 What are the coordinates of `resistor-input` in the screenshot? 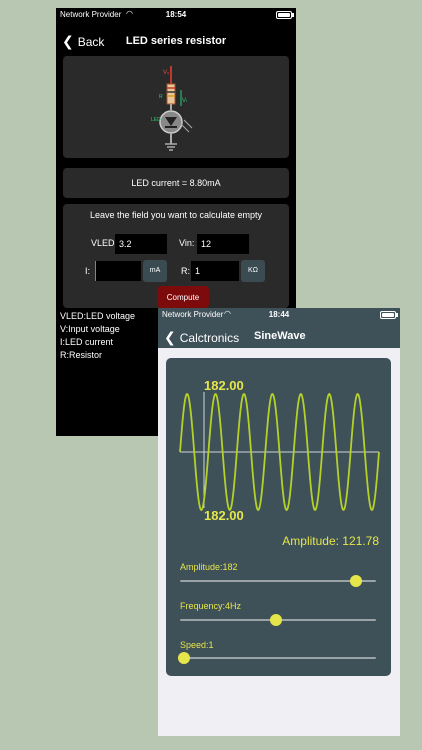 It's located at (215, 271).